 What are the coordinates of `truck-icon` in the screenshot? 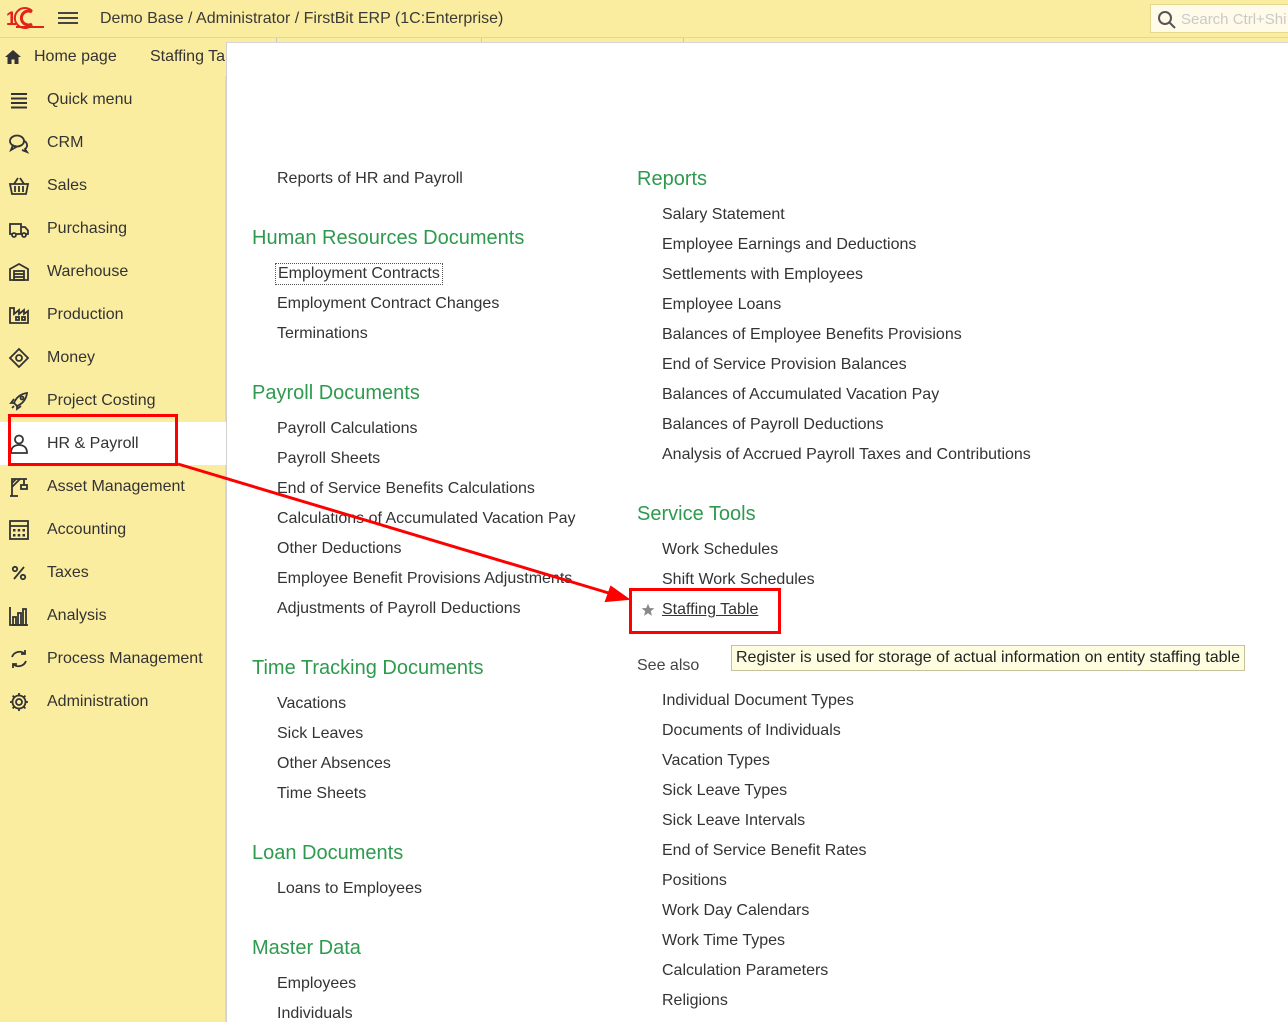 It's located at (19, 230).